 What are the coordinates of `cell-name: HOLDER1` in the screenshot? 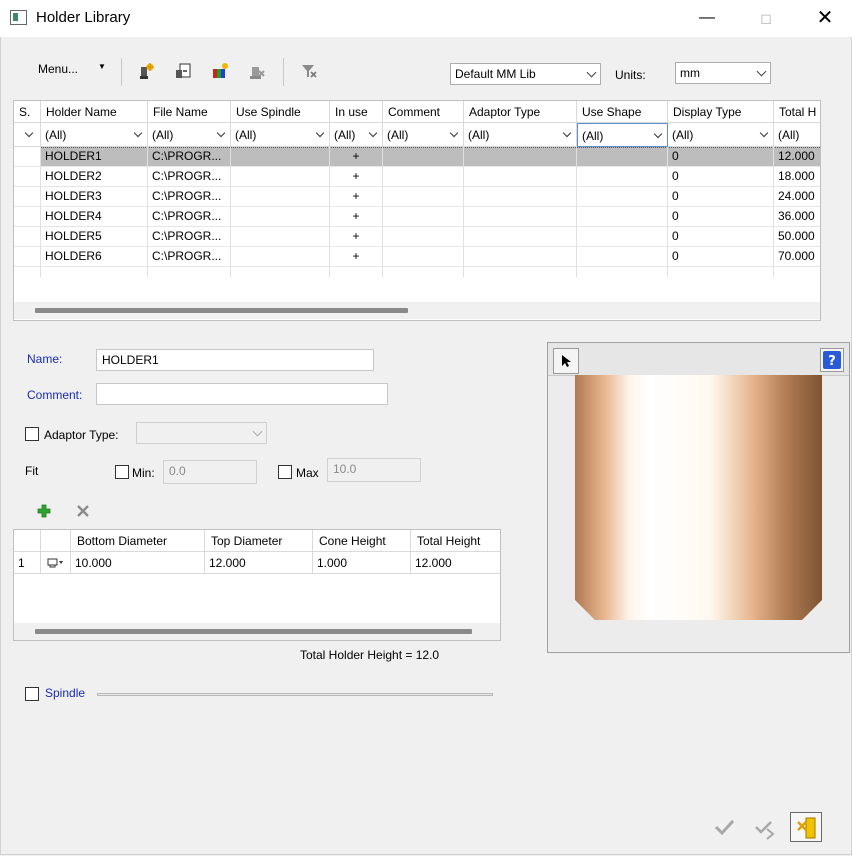 It's located at (94, 157).